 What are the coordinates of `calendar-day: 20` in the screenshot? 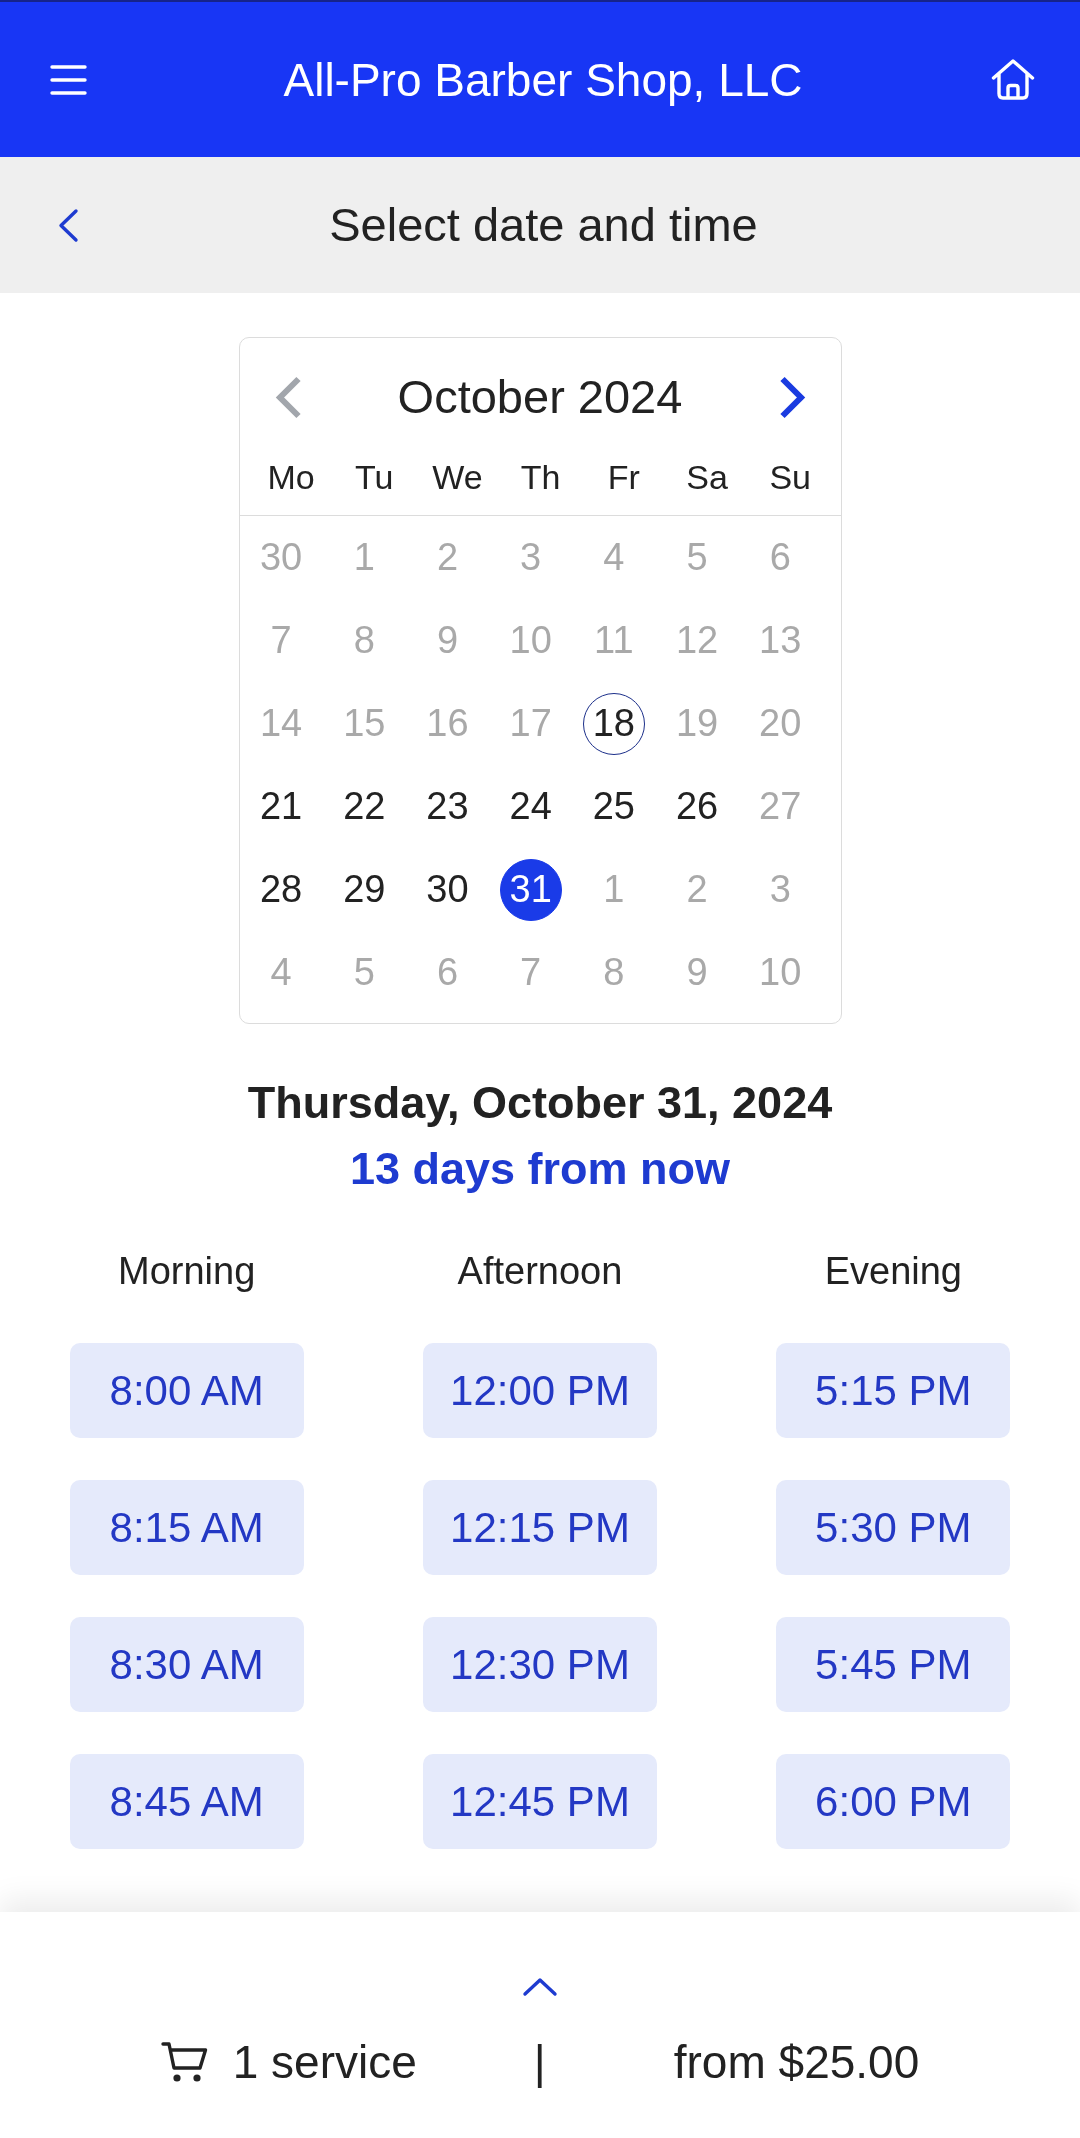 It's located at (780, 723).